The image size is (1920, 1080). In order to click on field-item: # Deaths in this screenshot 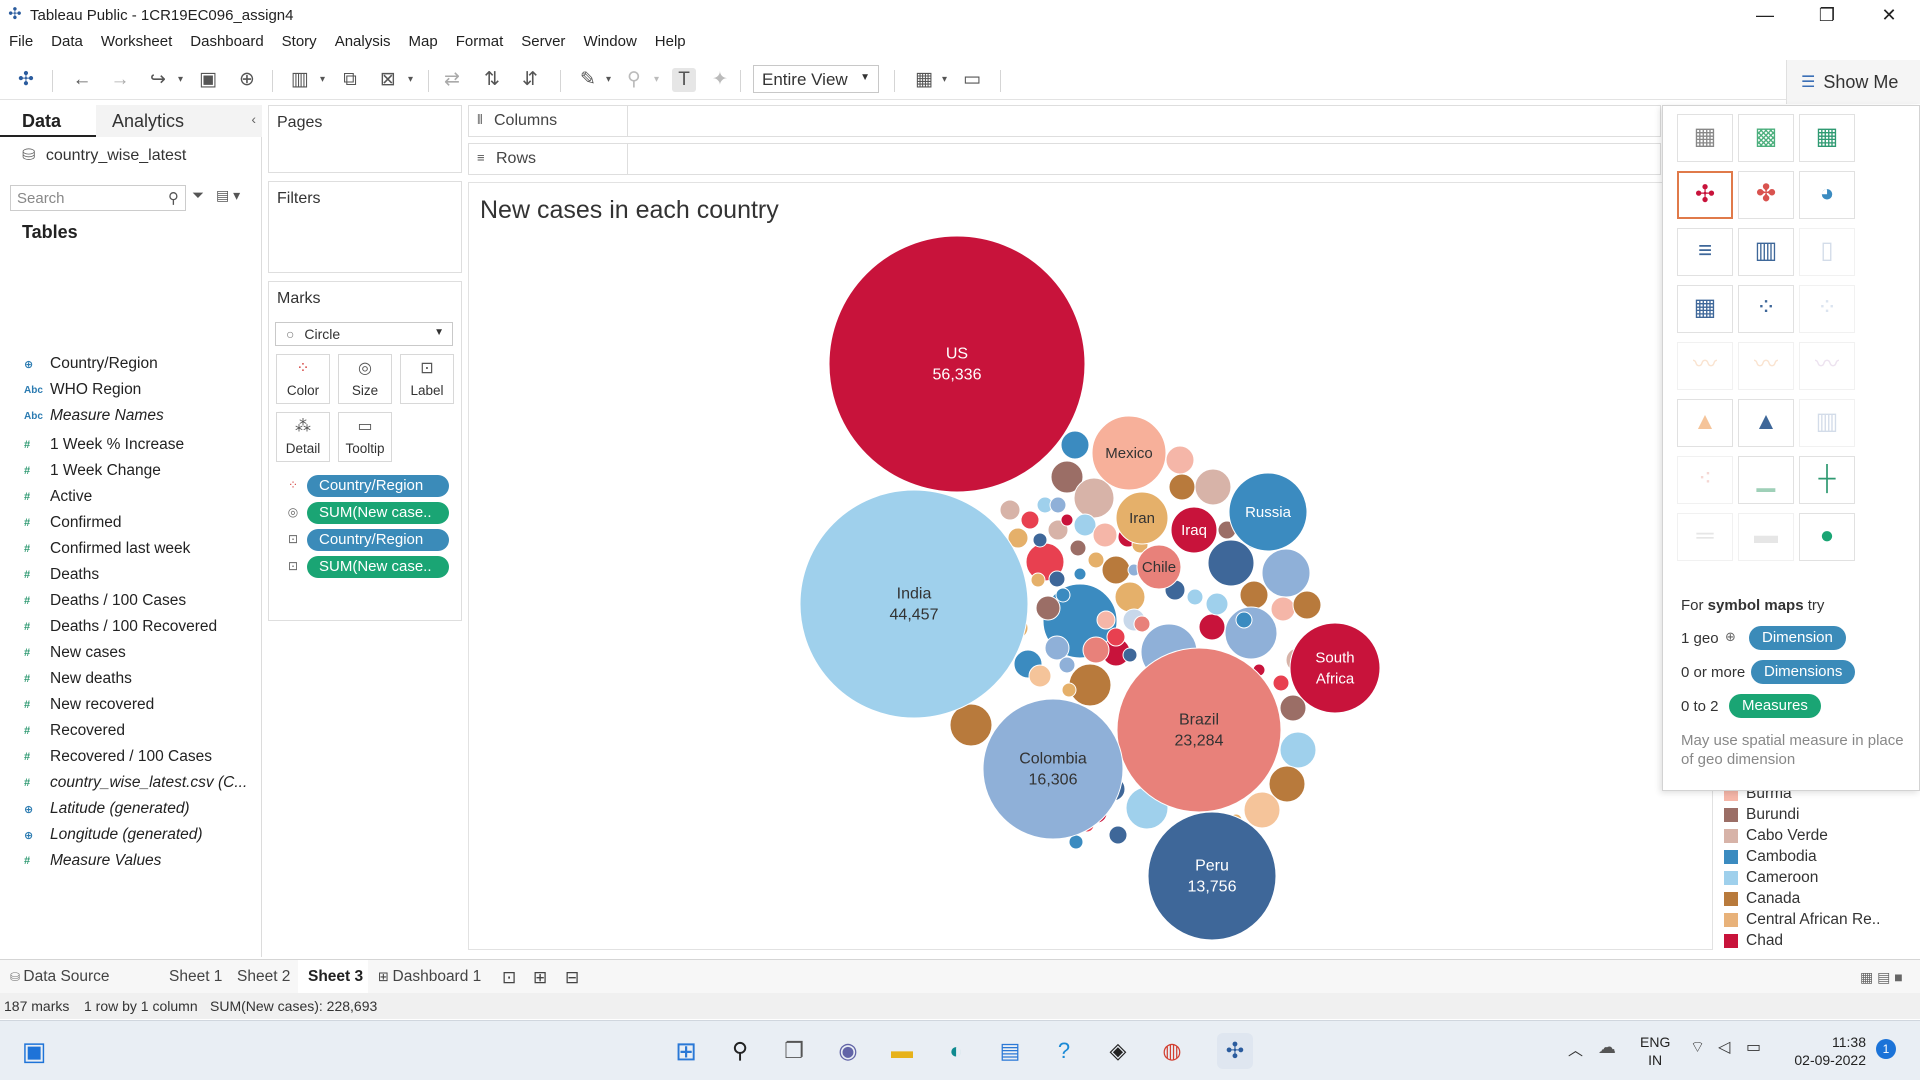, I will do `click(61, 575)`.